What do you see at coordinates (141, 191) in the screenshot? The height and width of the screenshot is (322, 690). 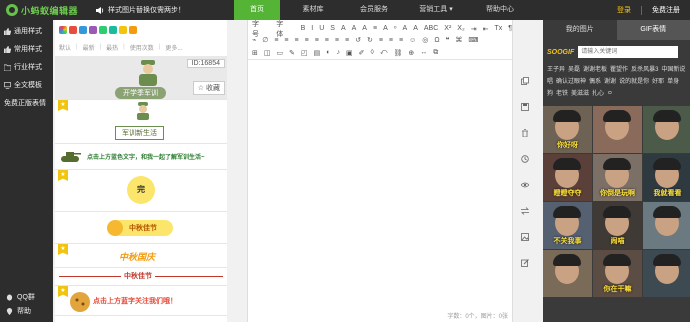 I see `style-card: ★ 完` at bounding box center [141, 191].